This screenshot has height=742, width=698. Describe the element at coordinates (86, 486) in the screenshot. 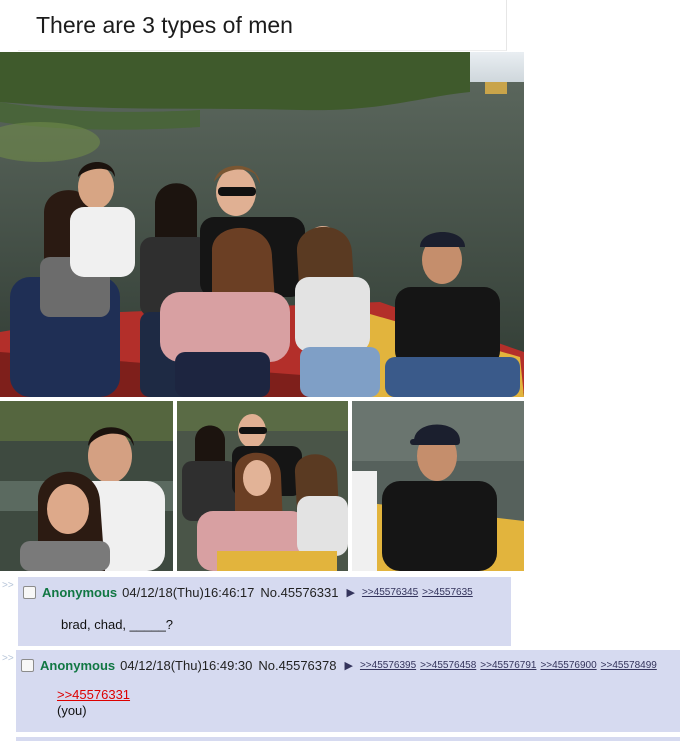

I see `crop-photo-couple` at that location.